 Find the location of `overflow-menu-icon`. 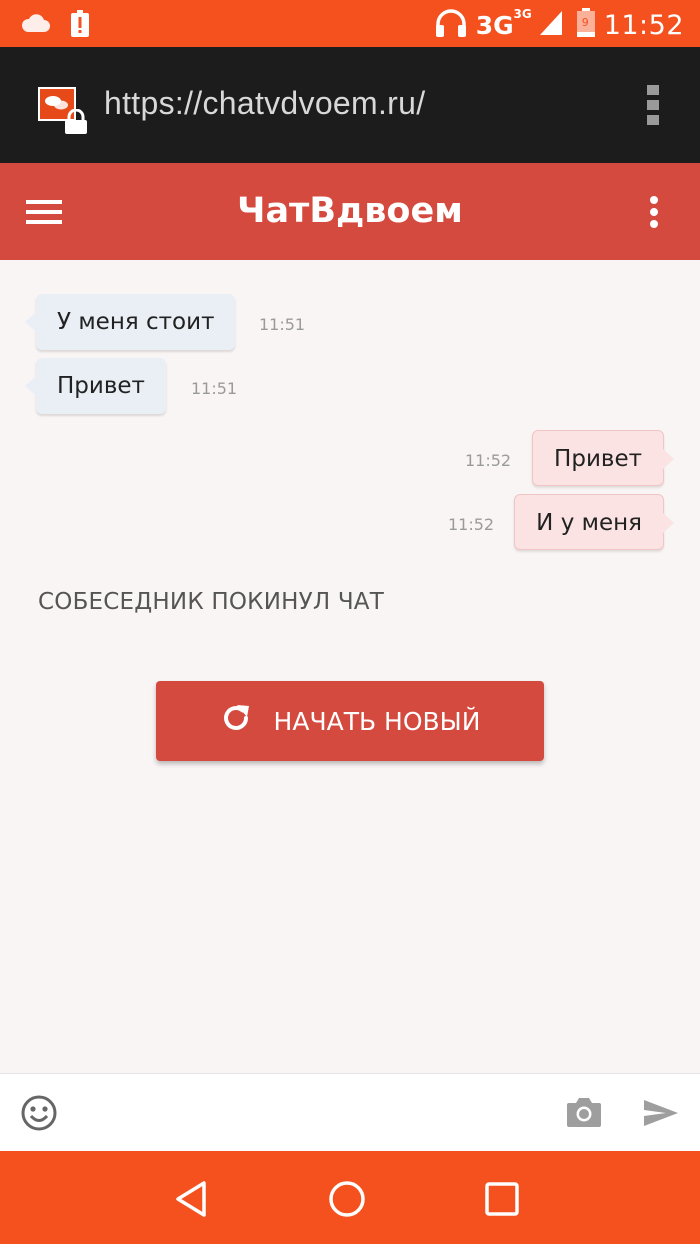

overflow-menu-icon is located at coordinates (654, 214).